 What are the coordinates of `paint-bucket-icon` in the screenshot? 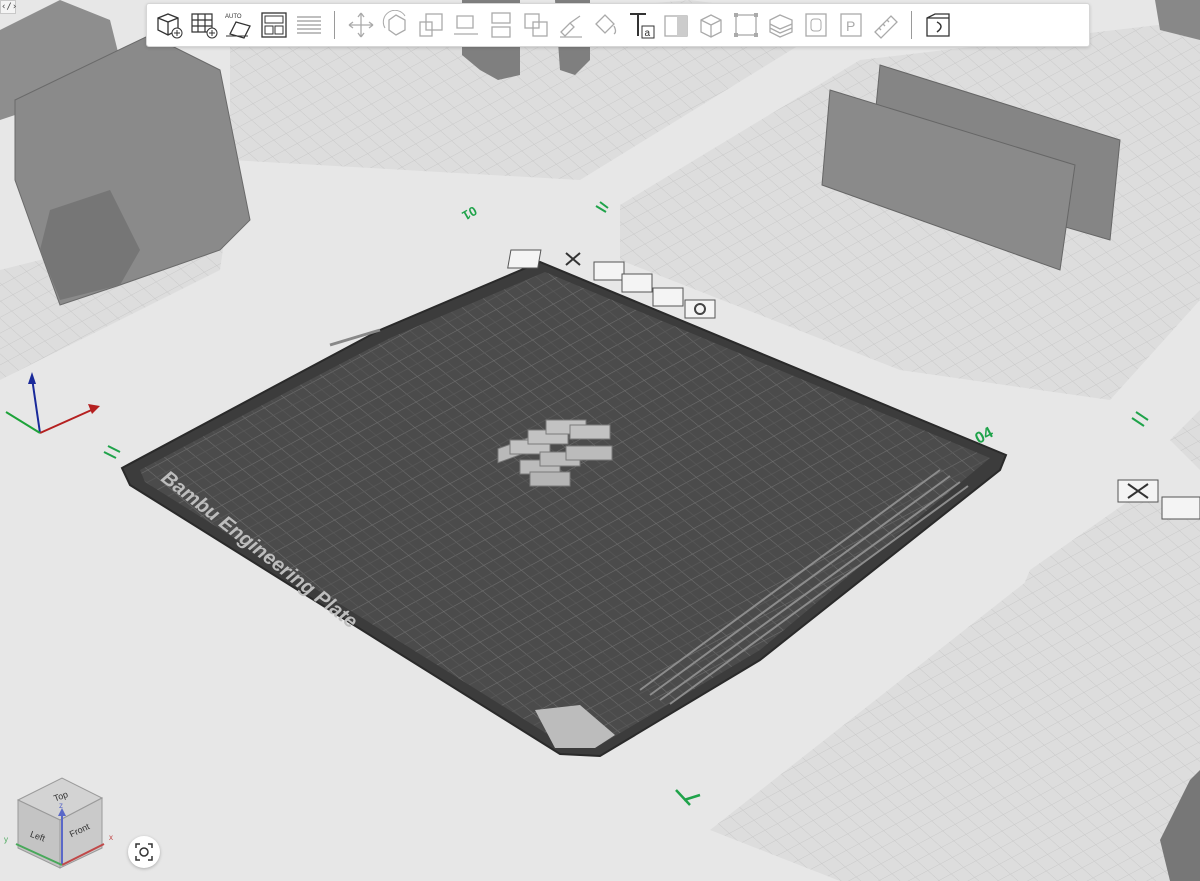 It's located at (605, 24).